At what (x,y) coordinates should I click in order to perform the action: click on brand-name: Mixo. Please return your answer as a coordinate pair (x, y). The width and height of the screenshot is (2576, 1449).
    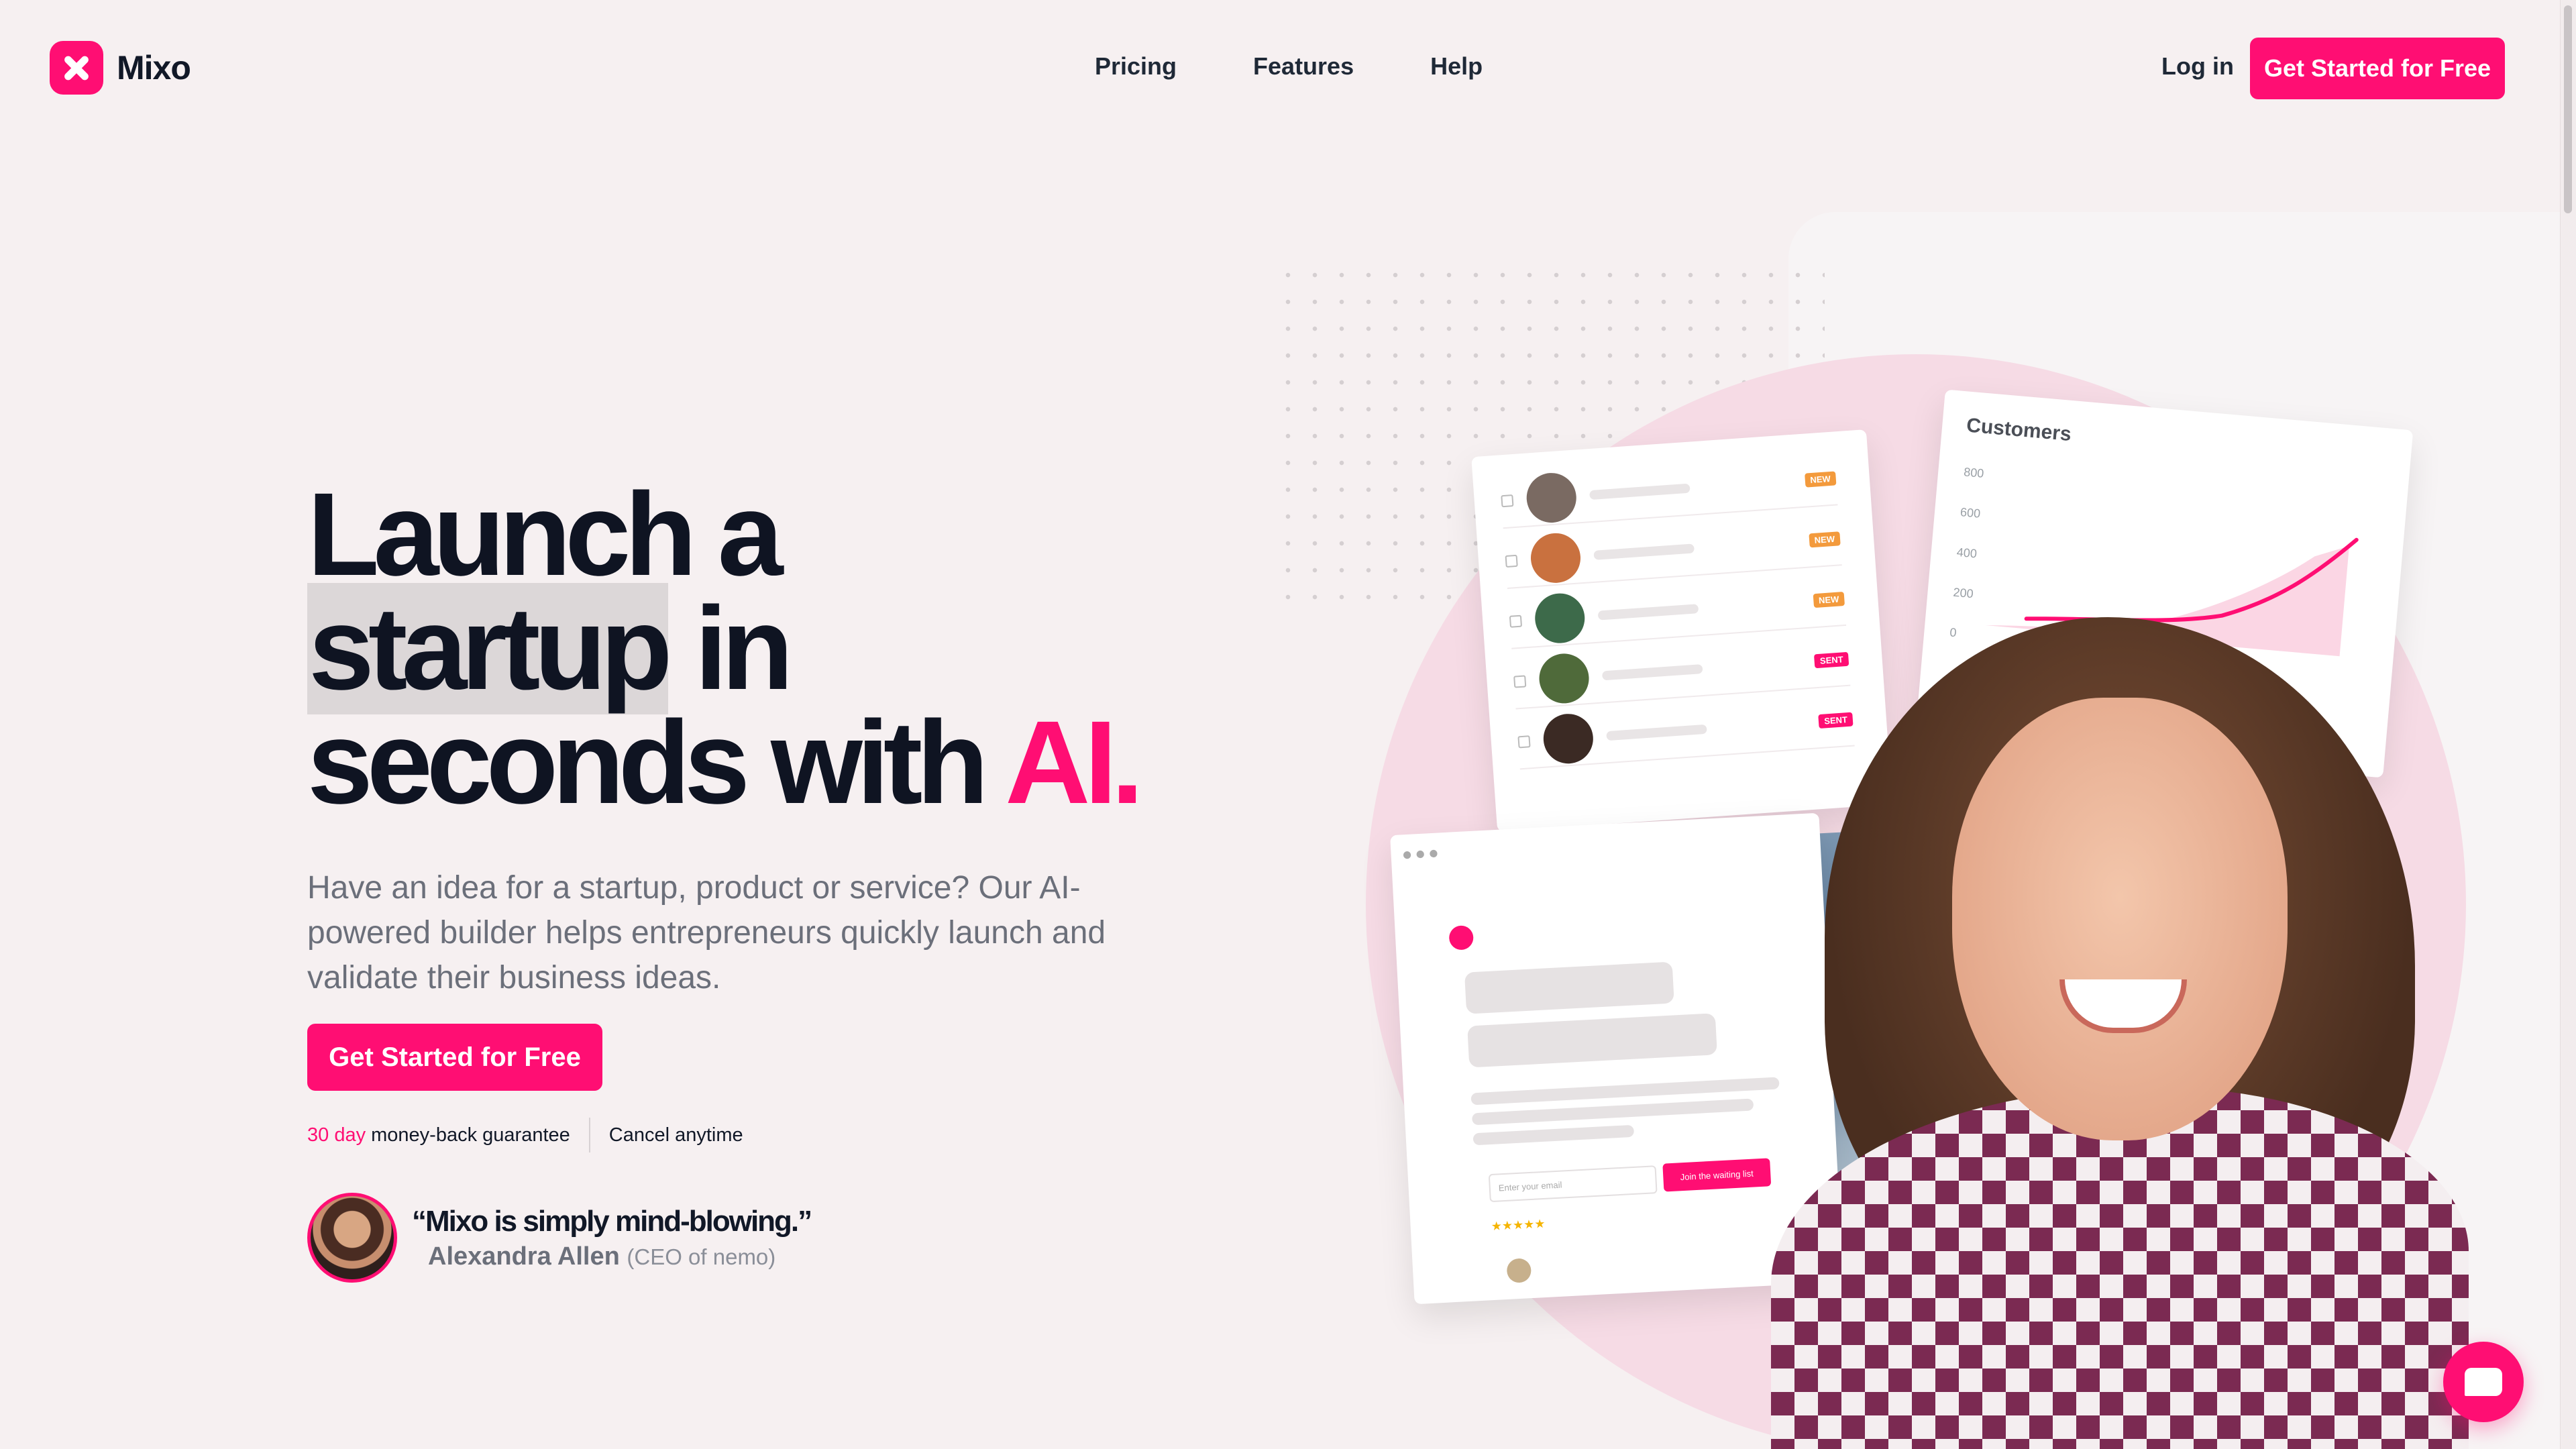
    Looking at the image, I should click on (154, 68).